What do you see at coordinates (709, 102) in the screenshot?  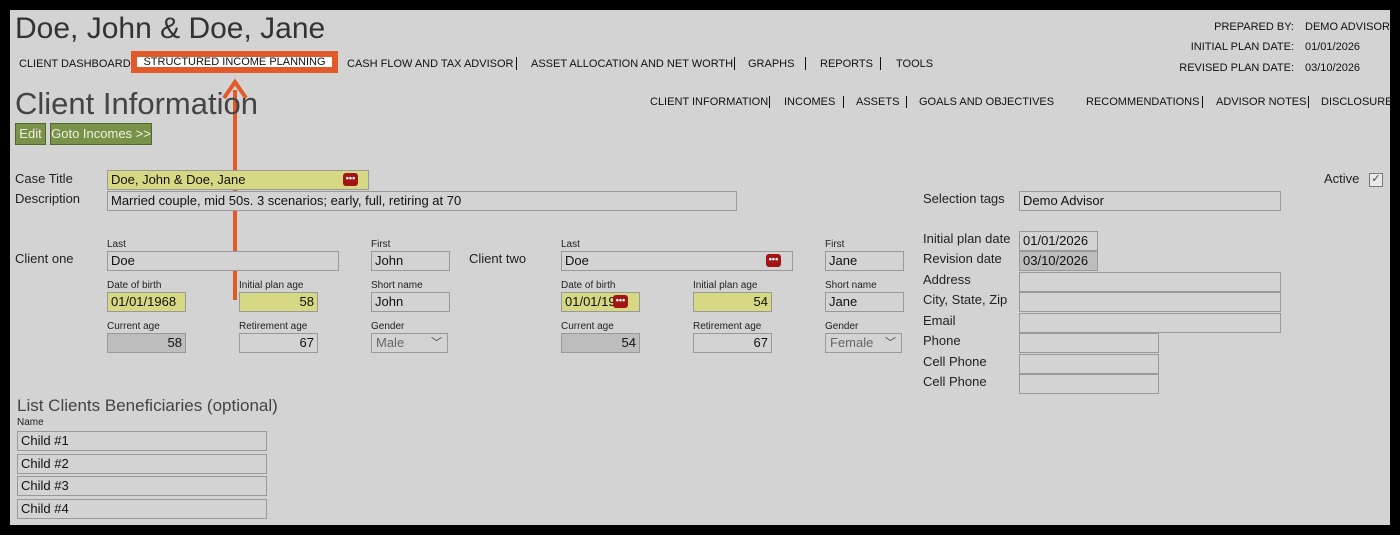 I see `subnav-client-information: CLIENT INFORMATION` at bounding box center [709, 102].